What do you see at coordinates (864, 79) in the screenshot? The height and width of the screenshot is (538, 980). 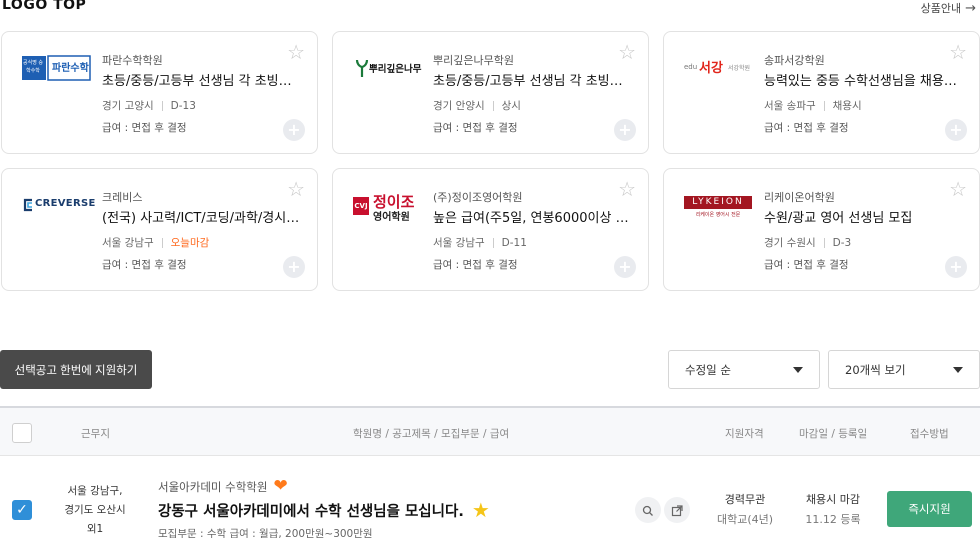 I see `job-title: 능력있는 중등 수학선생님을 채용합니..` at bounding box center [864, 79].